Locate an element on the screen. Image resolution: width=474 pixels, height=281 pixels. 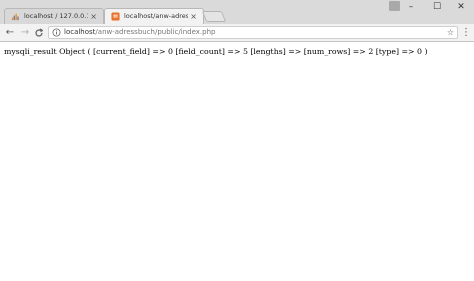
tab-phpmyadmin: localhost / 127.0.0.1 / a × is located at coordinates (54, 16).